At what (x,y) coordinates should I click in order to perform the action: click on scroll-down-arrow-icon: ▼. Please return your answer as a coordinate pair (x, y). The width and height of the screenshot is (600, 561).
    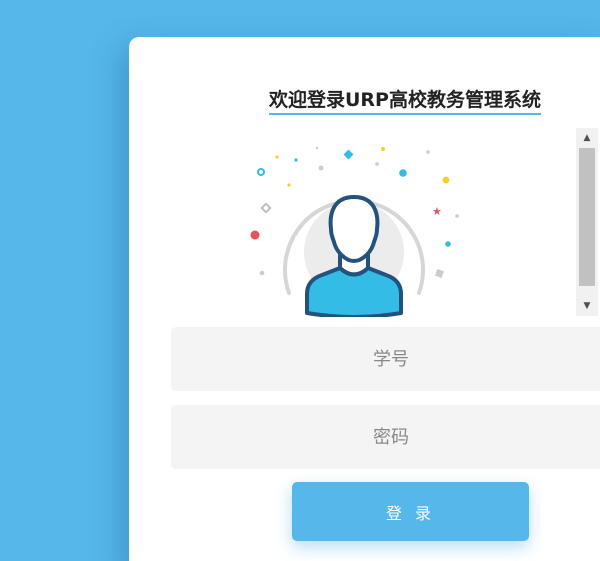
    Looking at the image, I should click on (587, 306).